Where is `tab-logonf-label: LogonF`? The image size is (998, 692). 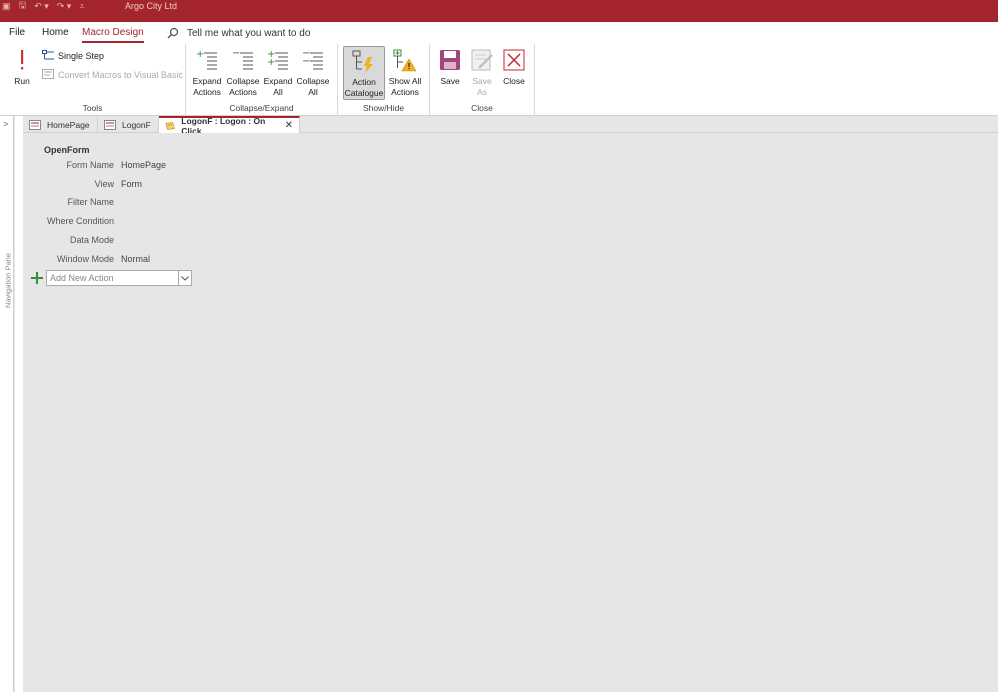
tab-logonf-label: LogonF is located at coordinates (136, 124).